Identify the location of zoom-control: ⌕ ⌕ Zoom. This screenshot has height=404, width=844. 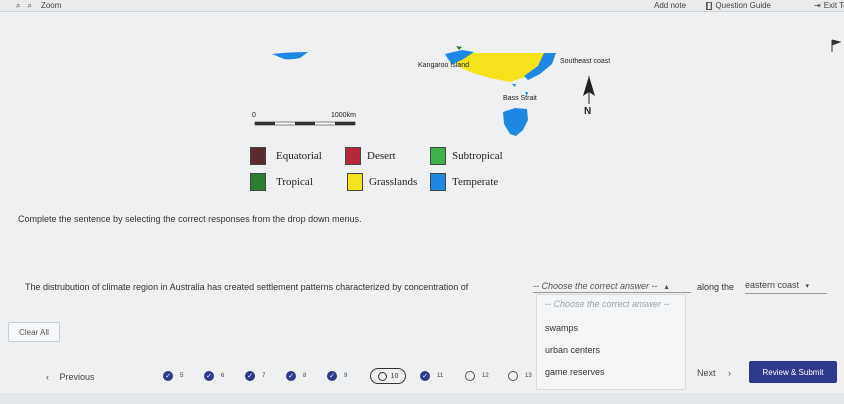
(38, 5).